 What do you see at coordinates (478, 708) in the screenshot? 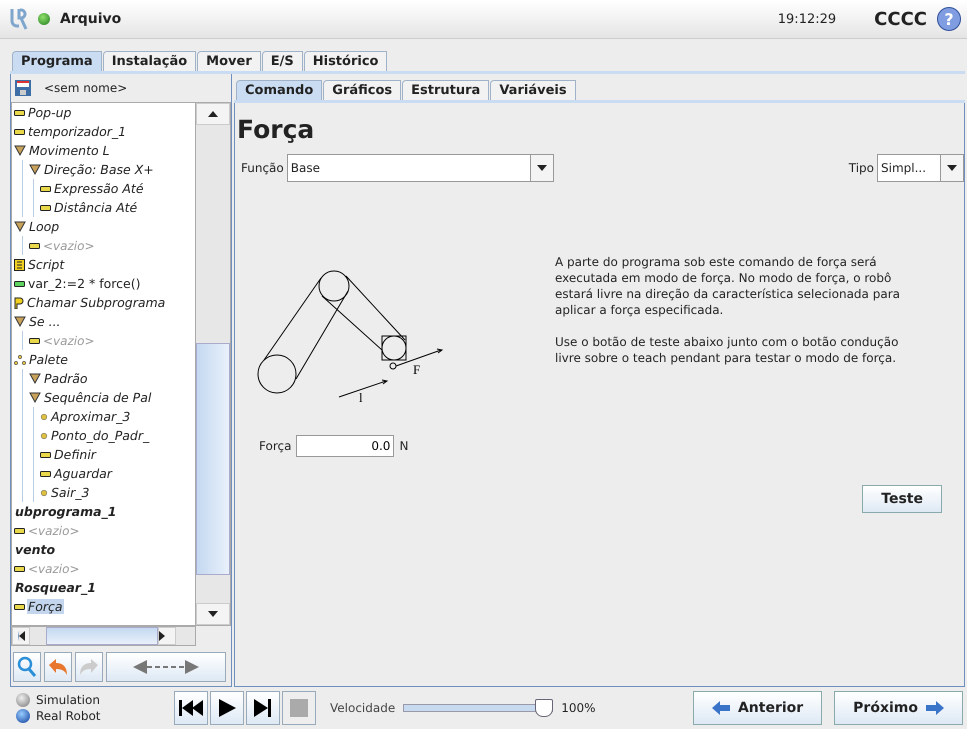
I see `speed-slider` at bounding box center [478, 708].